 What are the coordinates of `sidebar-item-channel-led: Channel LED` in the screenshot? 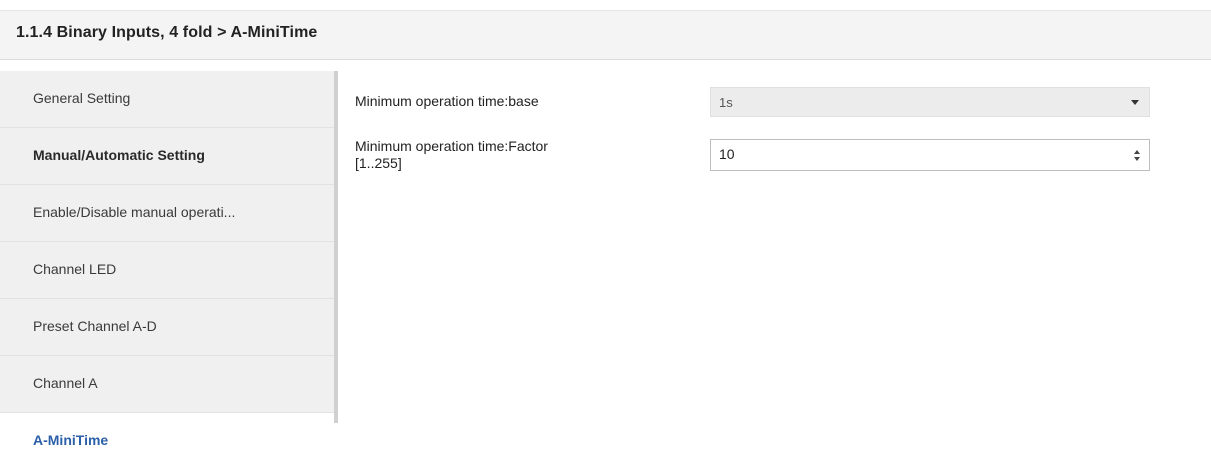 It's located at (167, 270).